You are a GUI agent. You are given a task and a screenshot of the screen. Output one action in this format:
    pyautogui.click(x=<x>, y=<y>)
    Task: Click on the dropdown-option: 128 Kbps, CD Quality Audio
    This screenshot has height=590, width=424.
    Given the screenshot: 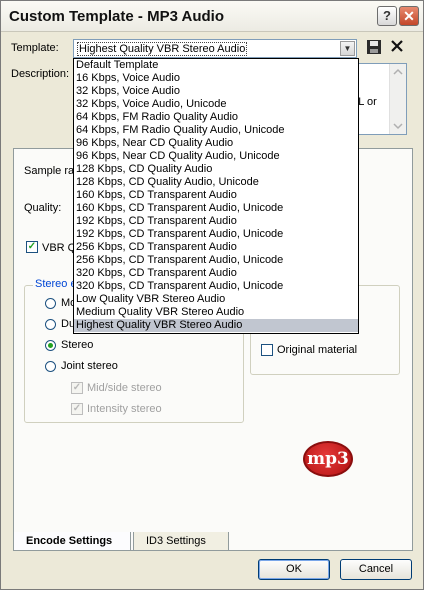 What is the action you would take?
    pyautogui.click(x=216, y=169)
    